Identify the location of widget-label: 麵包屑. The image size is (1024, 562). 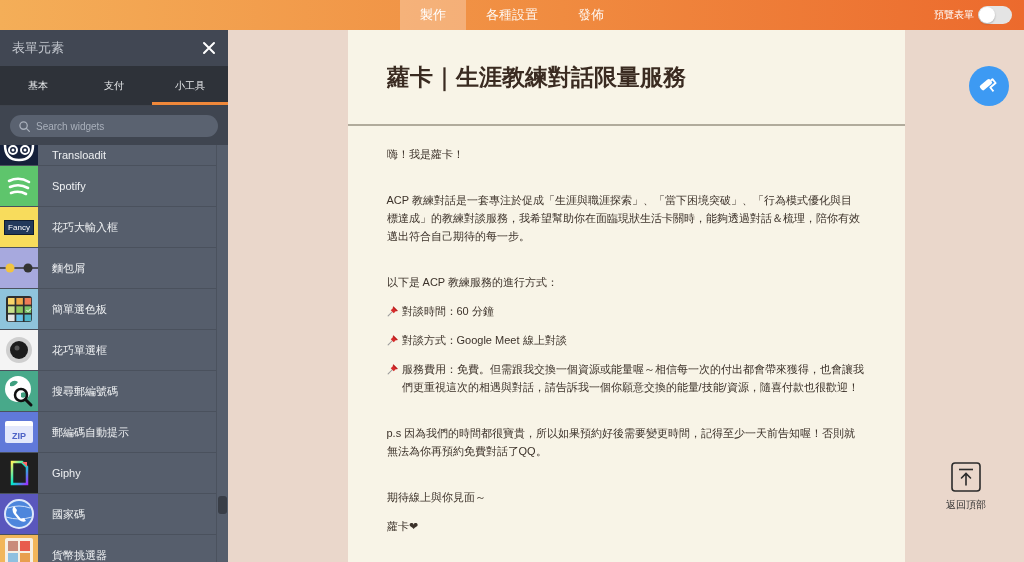
(68, 268).